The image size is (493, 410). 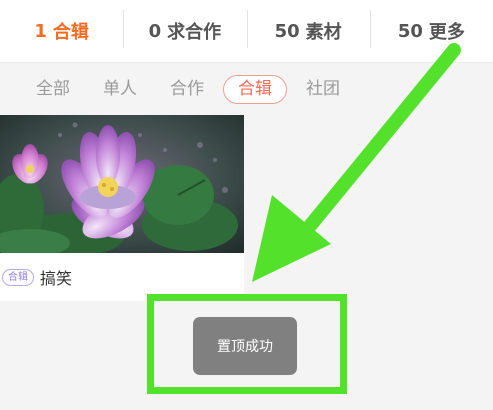 I want to click on tab-label: 合辑, so click(x=70, y=32).